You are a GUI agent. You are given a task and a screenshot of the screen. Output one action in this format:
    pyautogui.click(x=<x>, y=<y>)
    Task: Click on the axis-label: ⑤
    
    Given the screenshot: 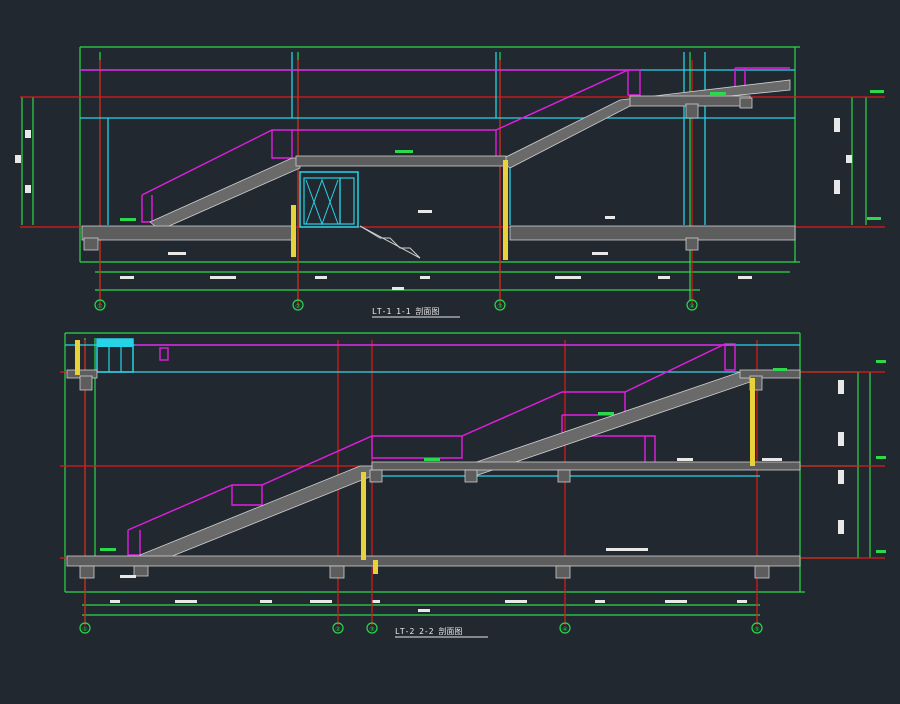 What is the action you would take?
    pyautogui.click(x=756, y=629)
    